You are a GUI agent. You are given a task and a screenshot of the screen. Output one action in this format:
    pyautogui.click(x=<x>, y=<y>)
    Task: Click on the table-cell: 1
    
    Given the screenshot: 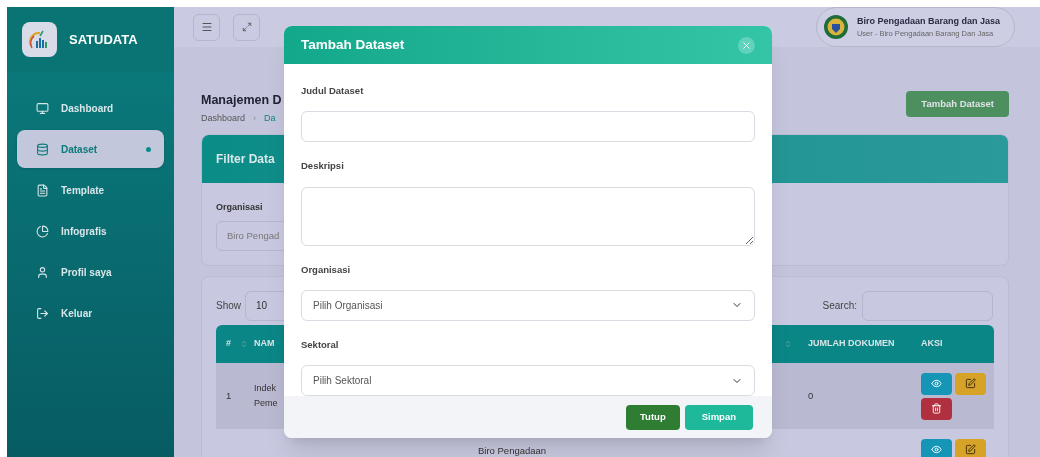 What is the action you would take?
    pyautogui.click(x=229, y=395)
    